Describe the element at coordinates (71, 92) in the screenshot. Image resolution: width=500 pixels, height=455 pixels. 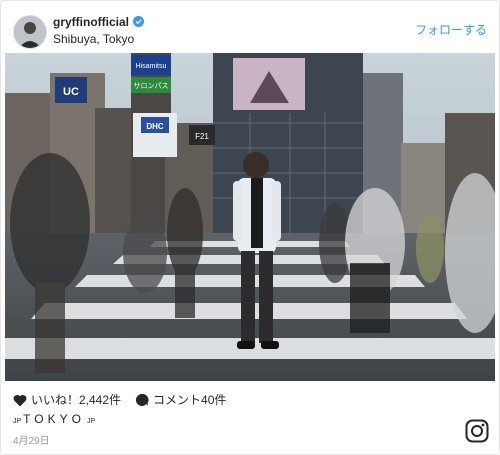
I see `sign-uc: UC` at that location.